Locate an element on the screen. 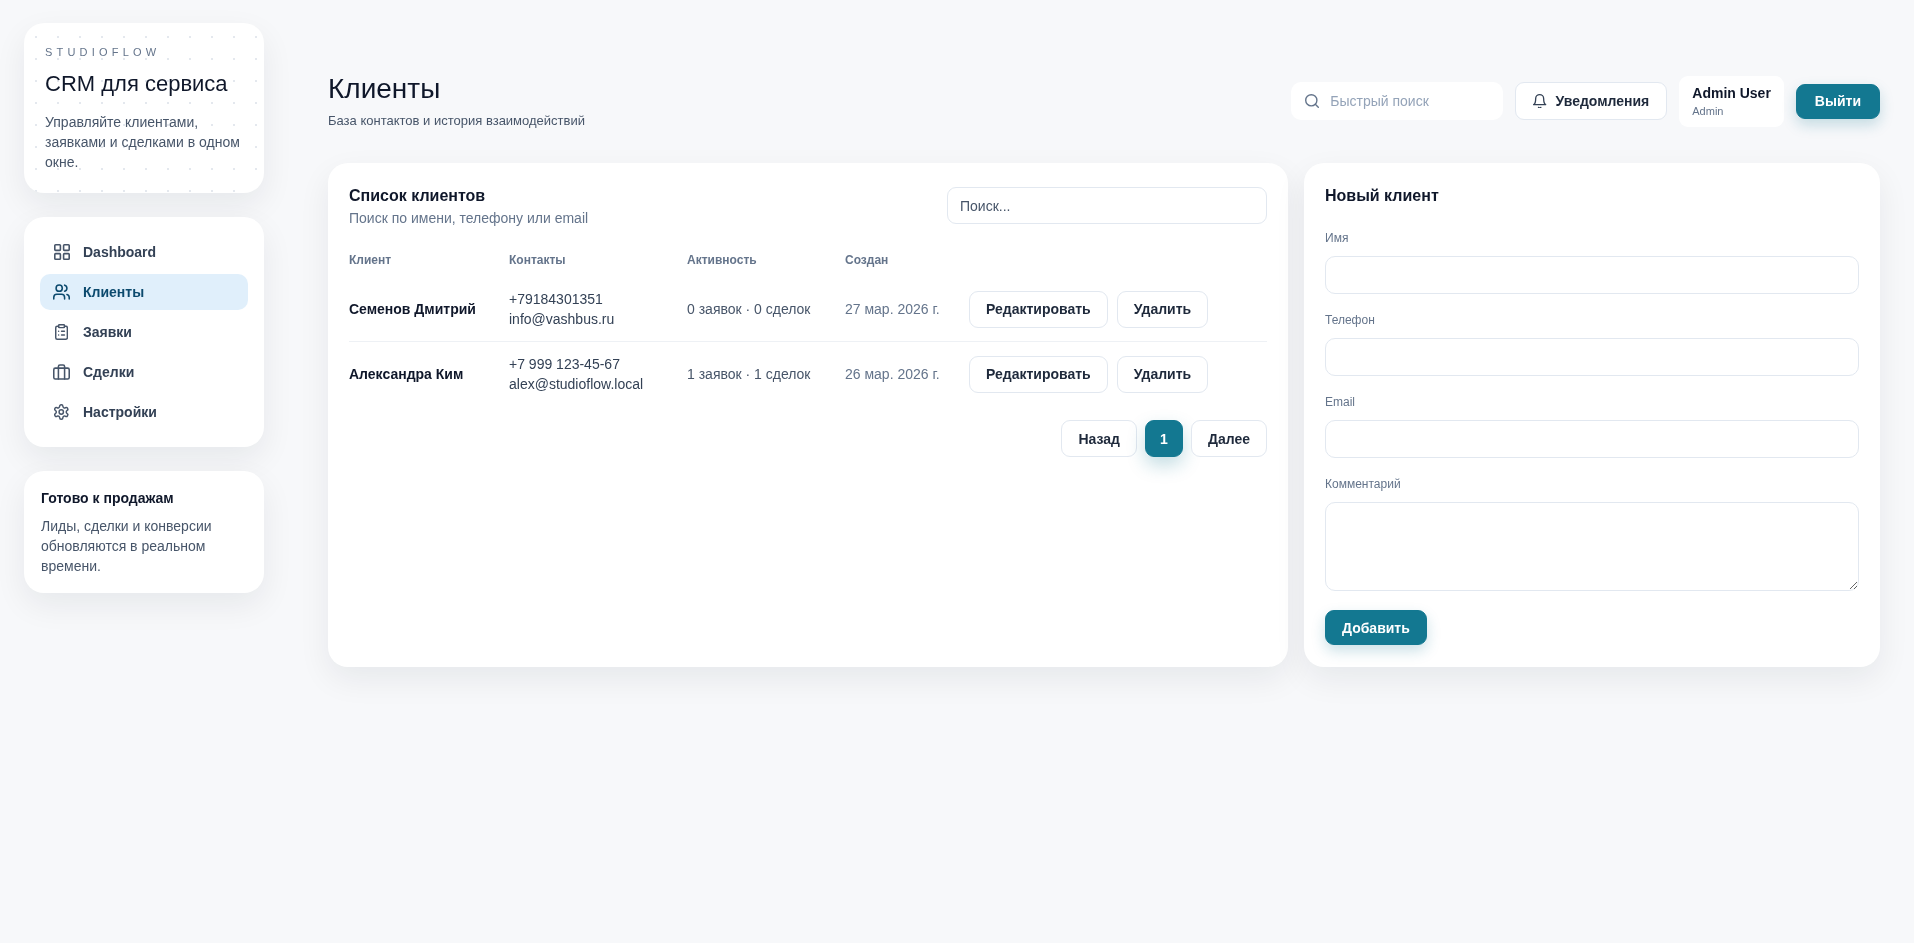 This screenshot has height=943, width=1914. column-header: Клиент is located at coordinates (370, 260).